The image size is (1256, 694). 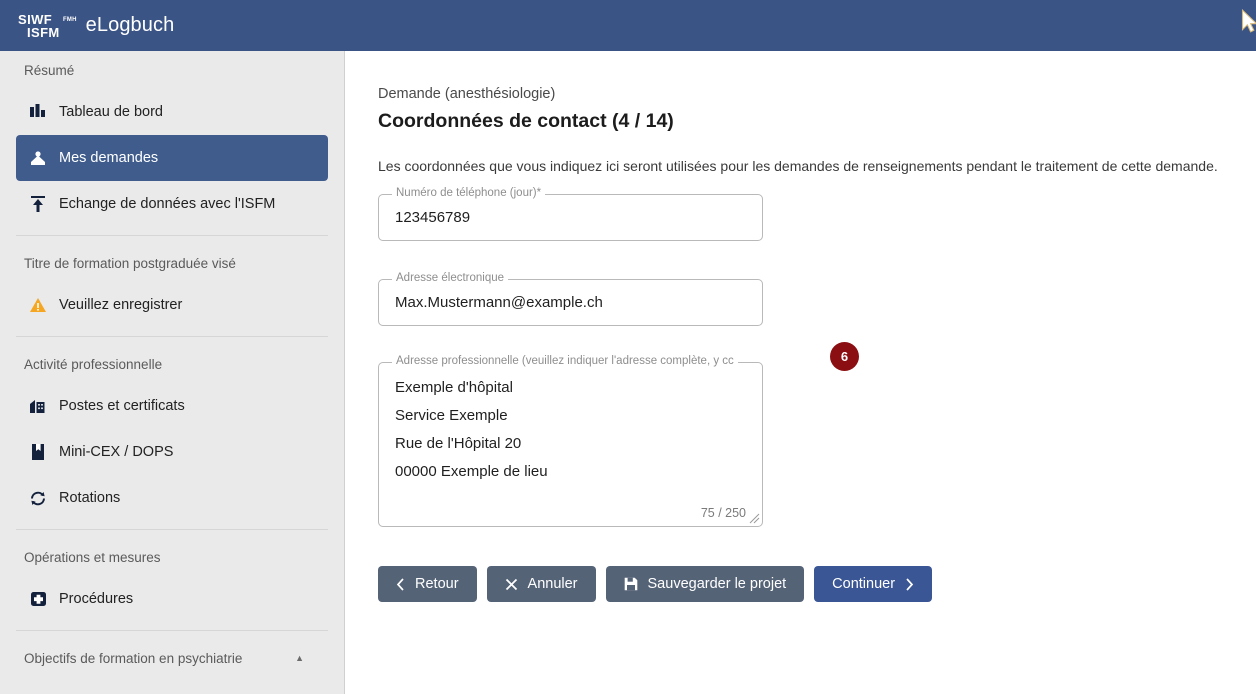 I want to click on sidebar-item-mini-cex-dops: Mini-CEX / DOPS, so click(x=172, y=452).